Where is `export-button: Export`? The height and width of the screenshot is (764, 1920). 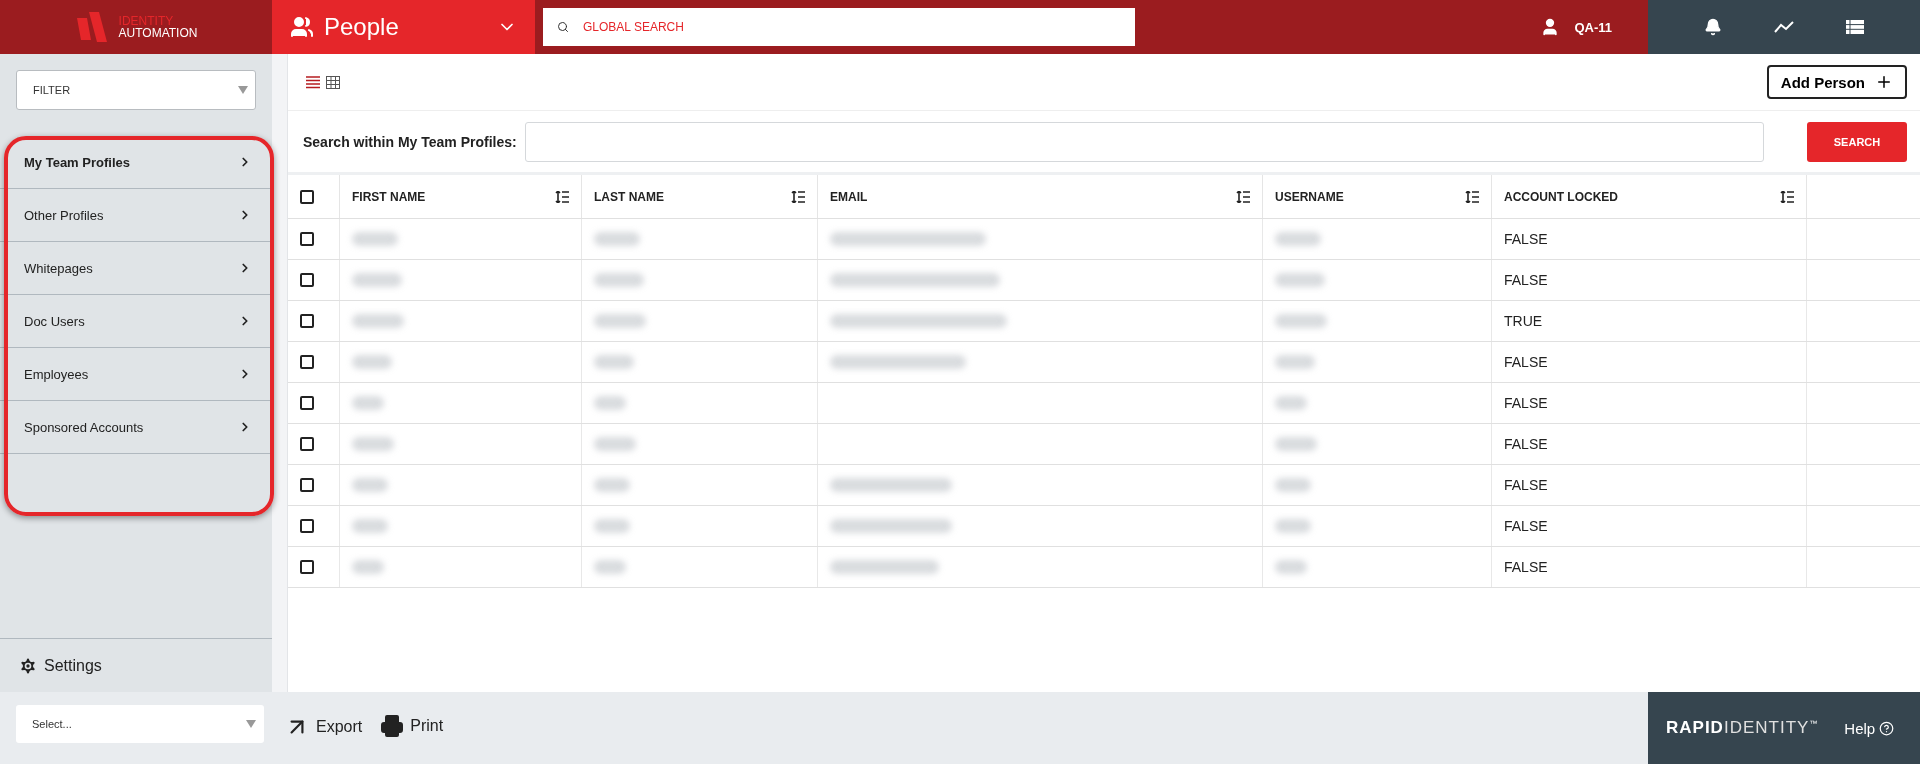
export-button: Export is located at coordinates (323, 727).